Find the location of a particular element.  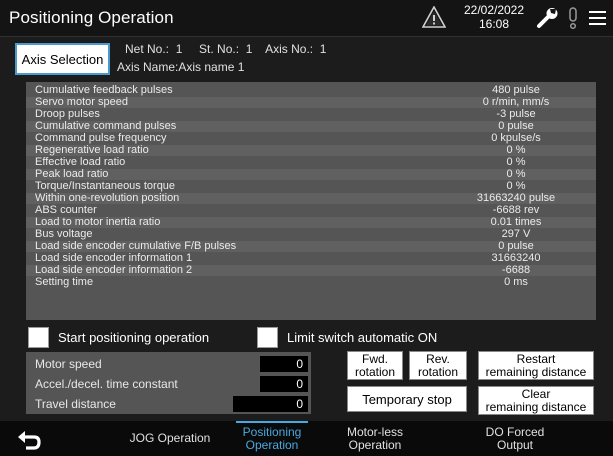

monitor-value: 31663240 is located at coordinates (516, 258).